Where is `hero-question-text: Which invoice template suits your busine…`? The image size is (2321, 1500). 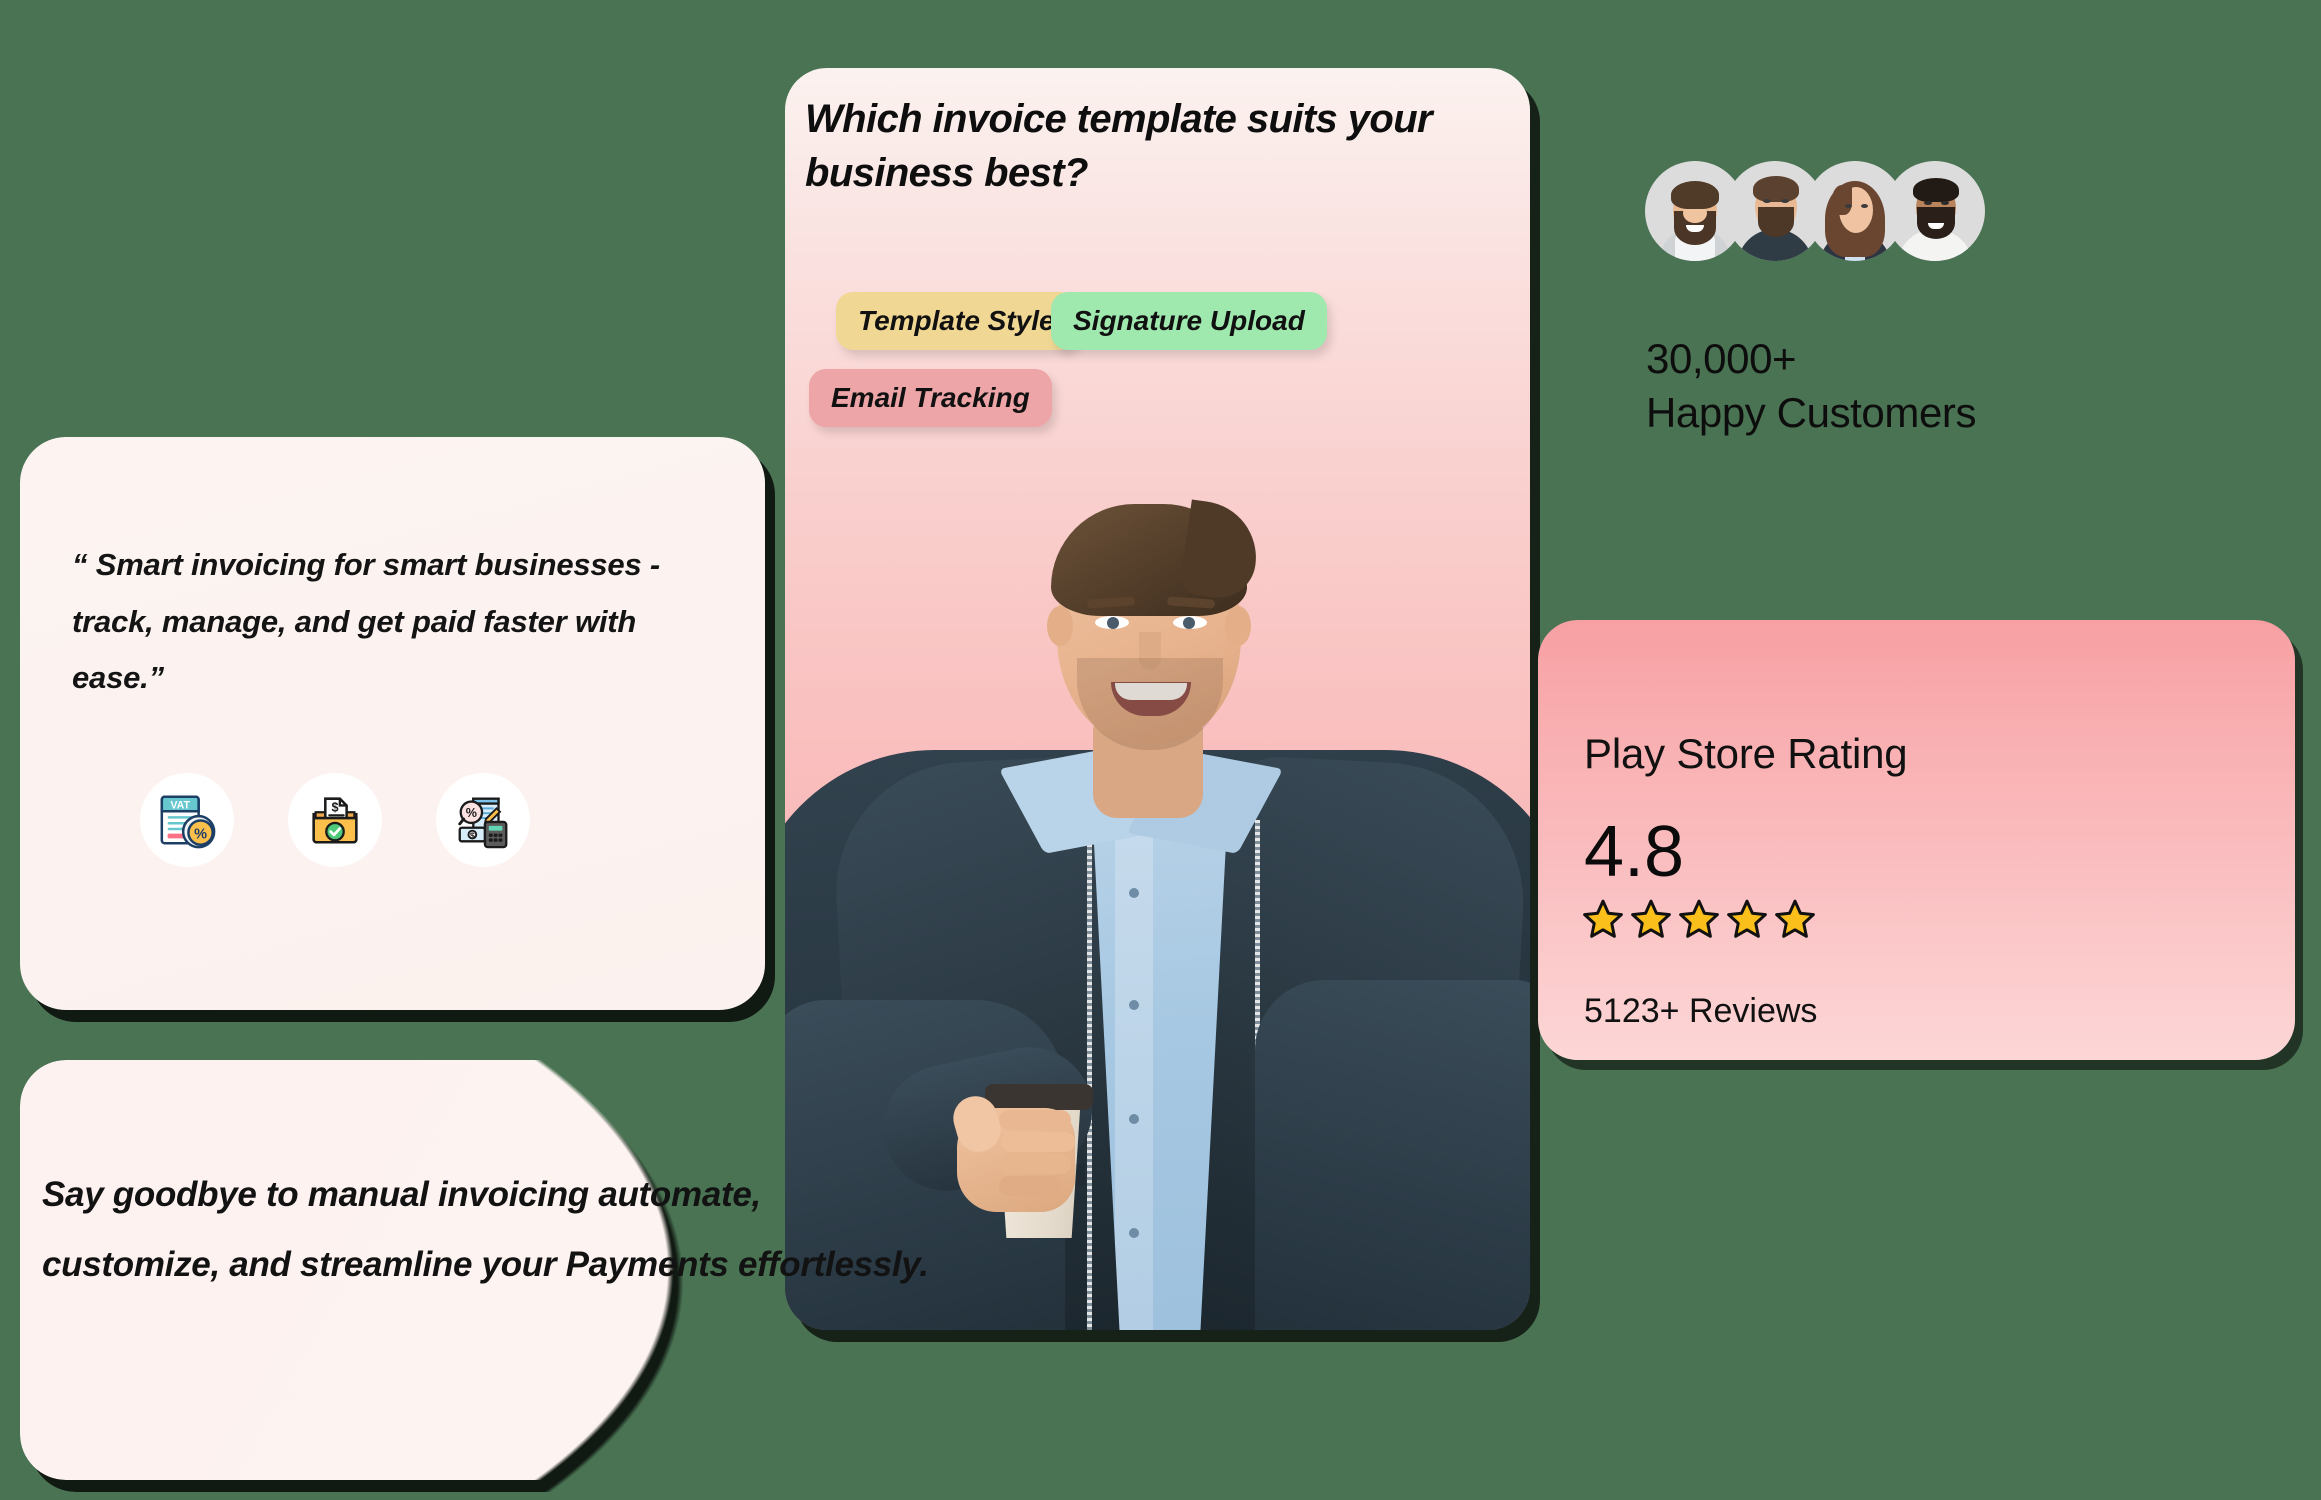 hero-question-text: Which invoice template suits your busine… is located at coordinates (1119, 146).